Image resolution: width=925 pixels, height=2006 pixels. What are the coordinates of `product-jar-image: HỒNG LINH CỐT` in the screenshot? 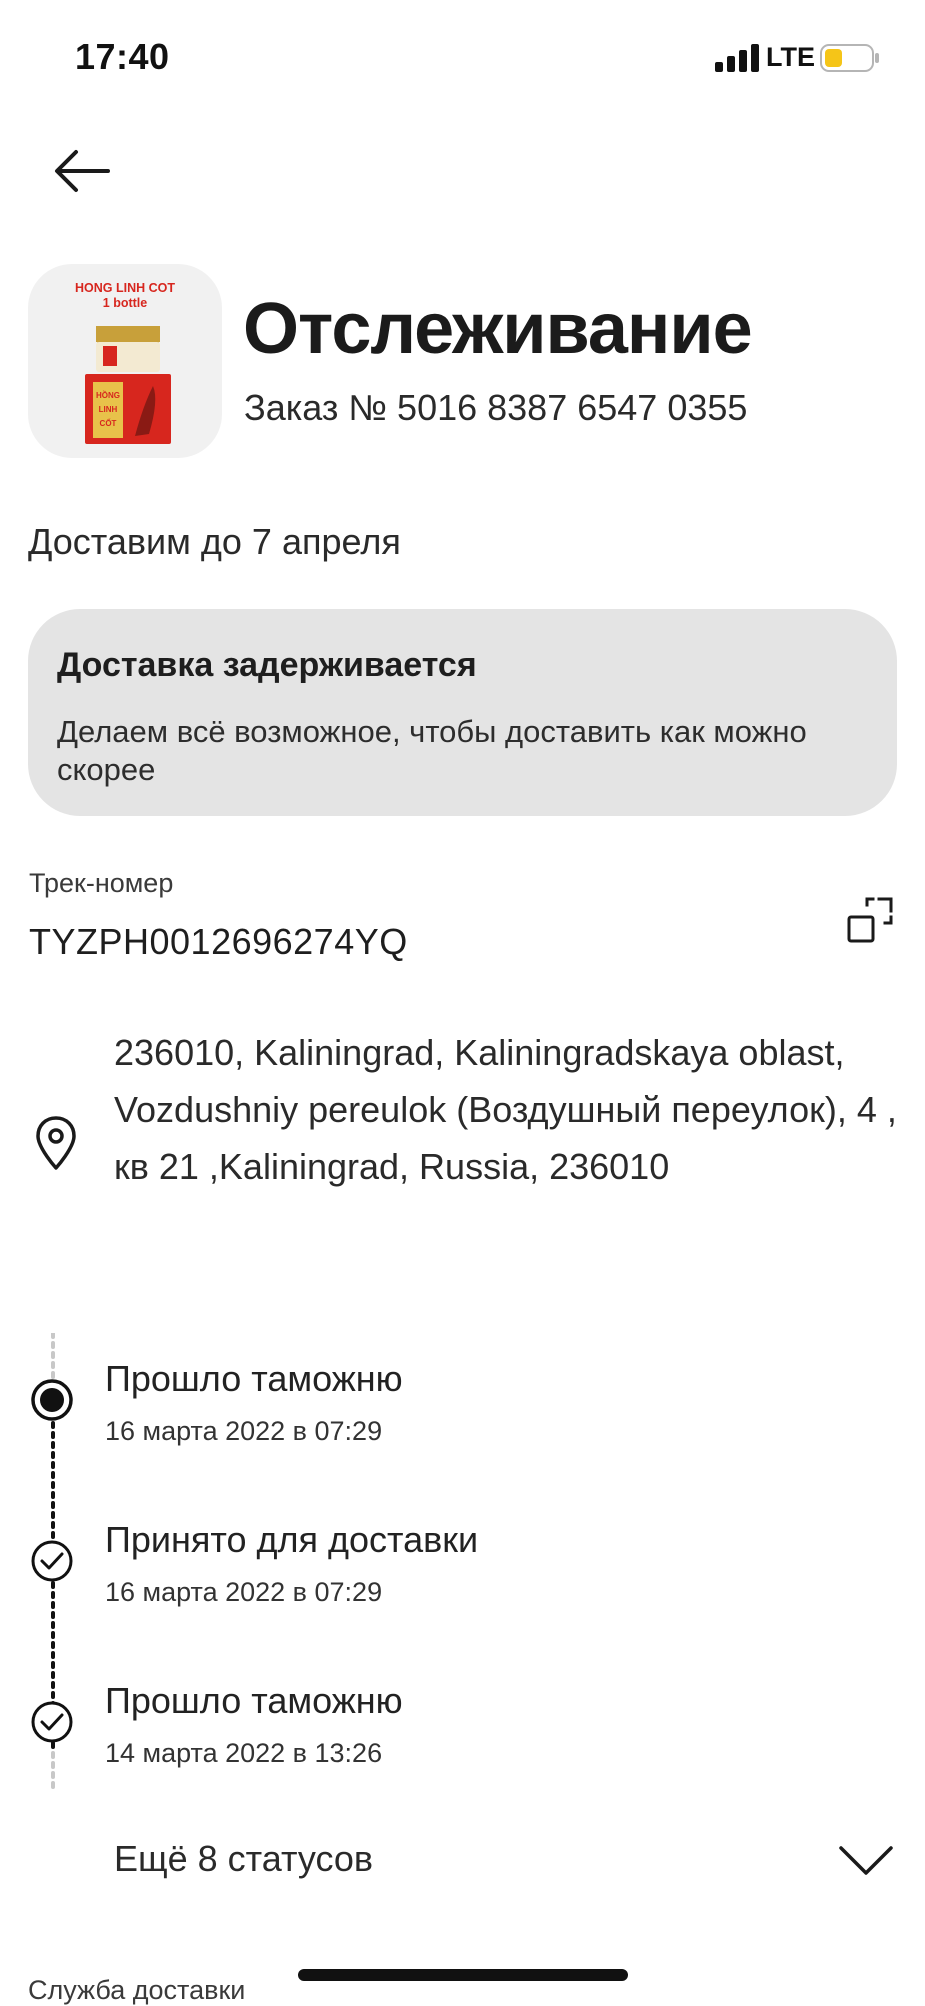 It's located at (128, 385).